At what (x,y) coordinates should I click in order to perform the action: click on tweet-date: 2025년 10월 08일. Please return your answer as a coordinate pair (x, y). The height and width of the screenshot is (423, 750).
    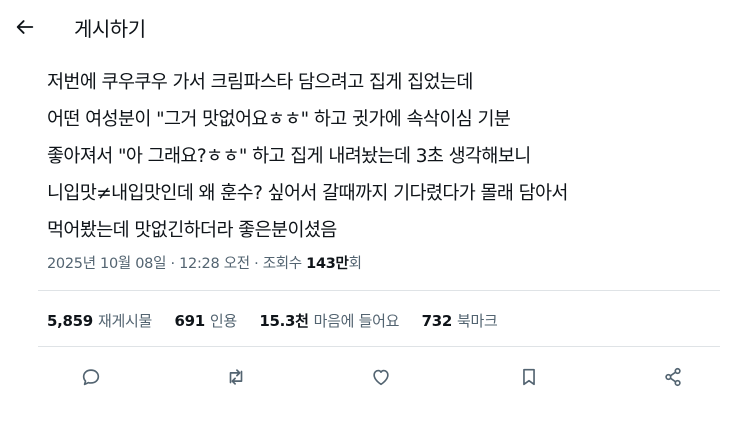
    Looking at the image, I should click on (106, 264).